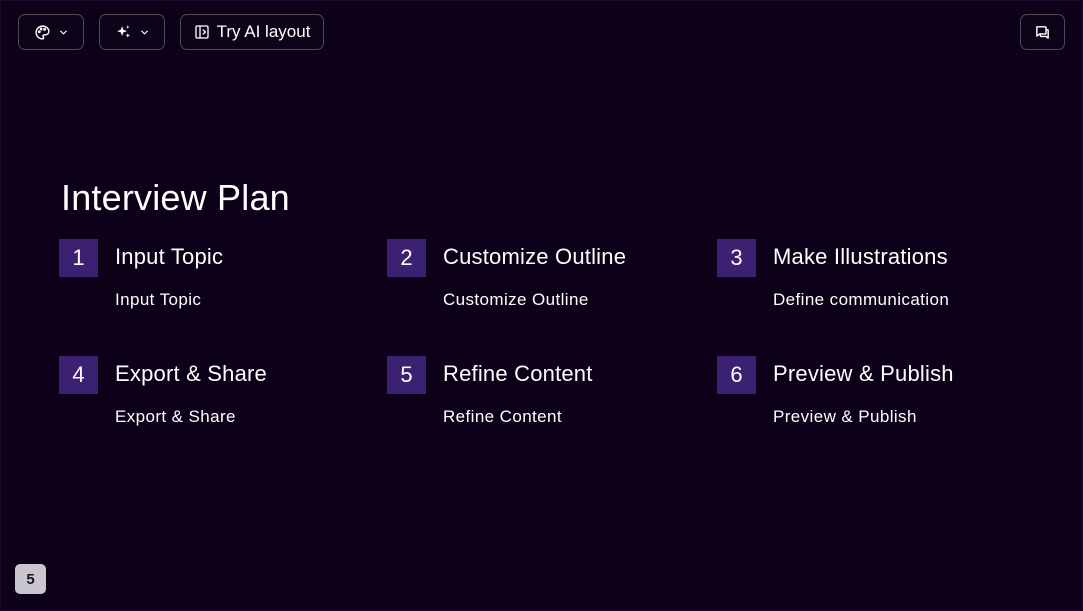  Describe the element at coordinates (845, 417) in the screenshot. I see `step-description: Preview & Publish` at that location.